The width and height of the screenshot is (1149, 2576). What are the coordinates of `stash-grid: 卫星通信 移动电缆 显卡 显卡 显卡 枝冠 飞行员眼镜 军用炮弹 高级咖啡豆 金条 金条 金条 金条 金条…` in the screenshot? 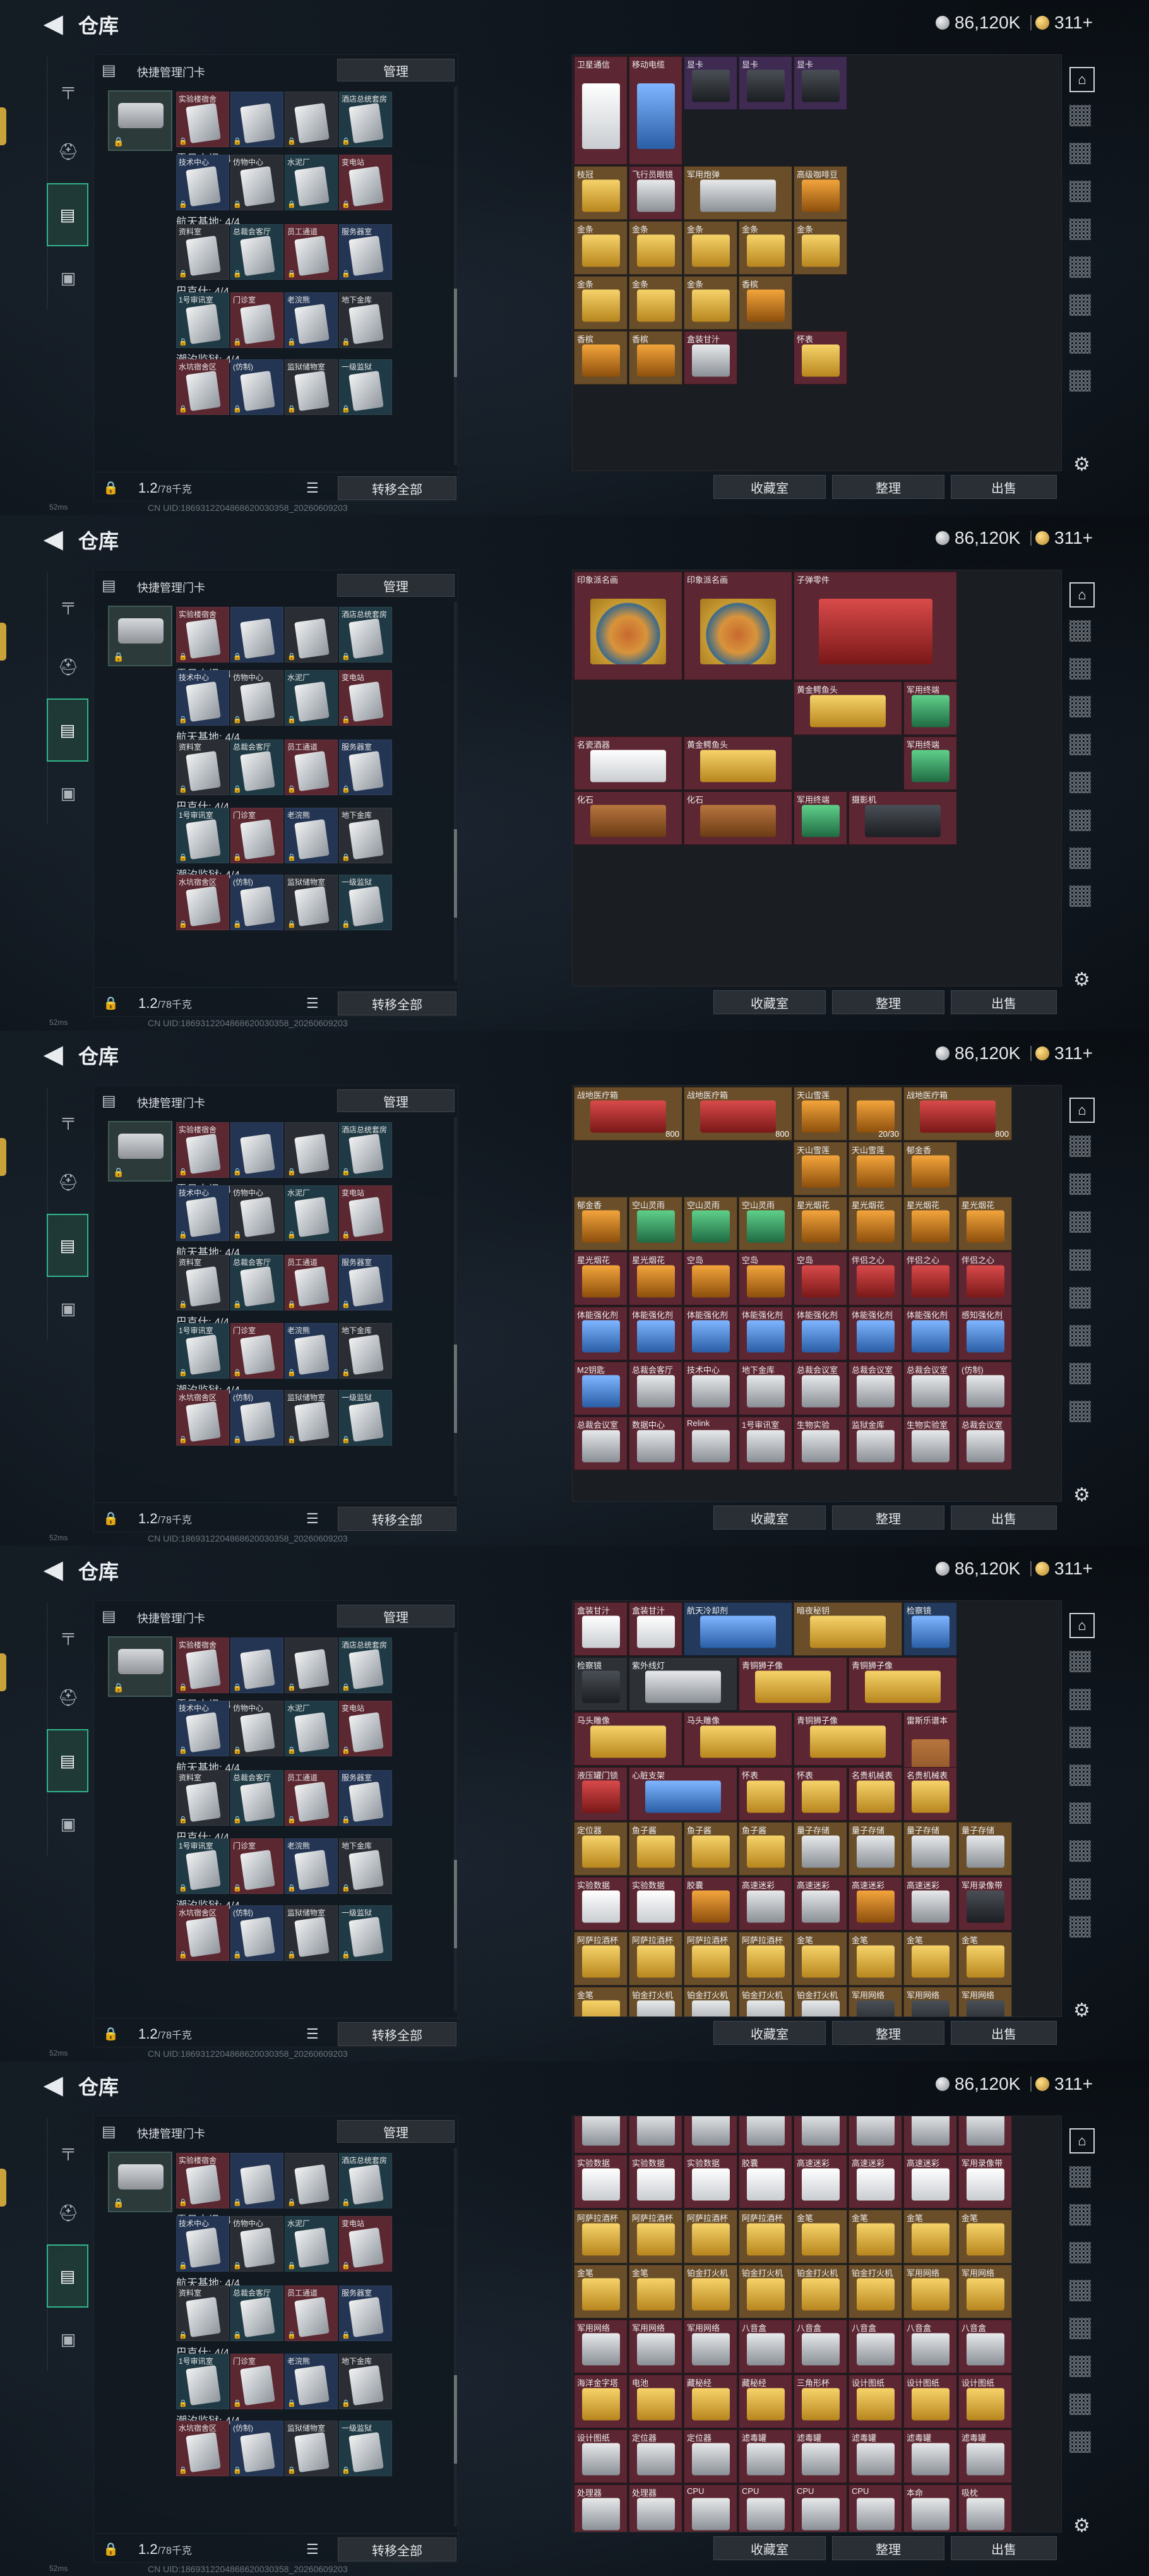 It's located at (817, 262).